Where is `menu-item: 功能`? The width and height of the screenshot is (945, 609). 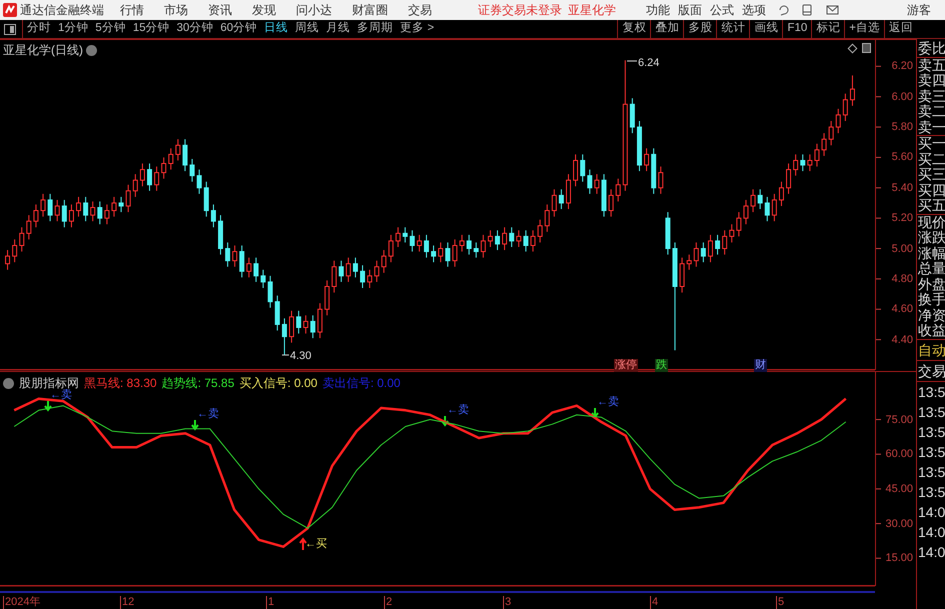
menu-item: 功能 is located at coordinates (658, 10).